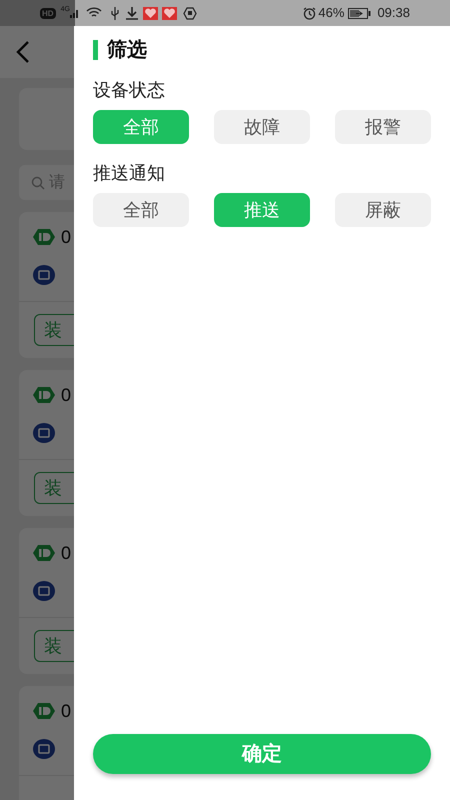 The height and width of the screenshot is (800, 450). Describe the element at coordinates (115, 13) in the screenshot. I see `usb-icon` at that location.